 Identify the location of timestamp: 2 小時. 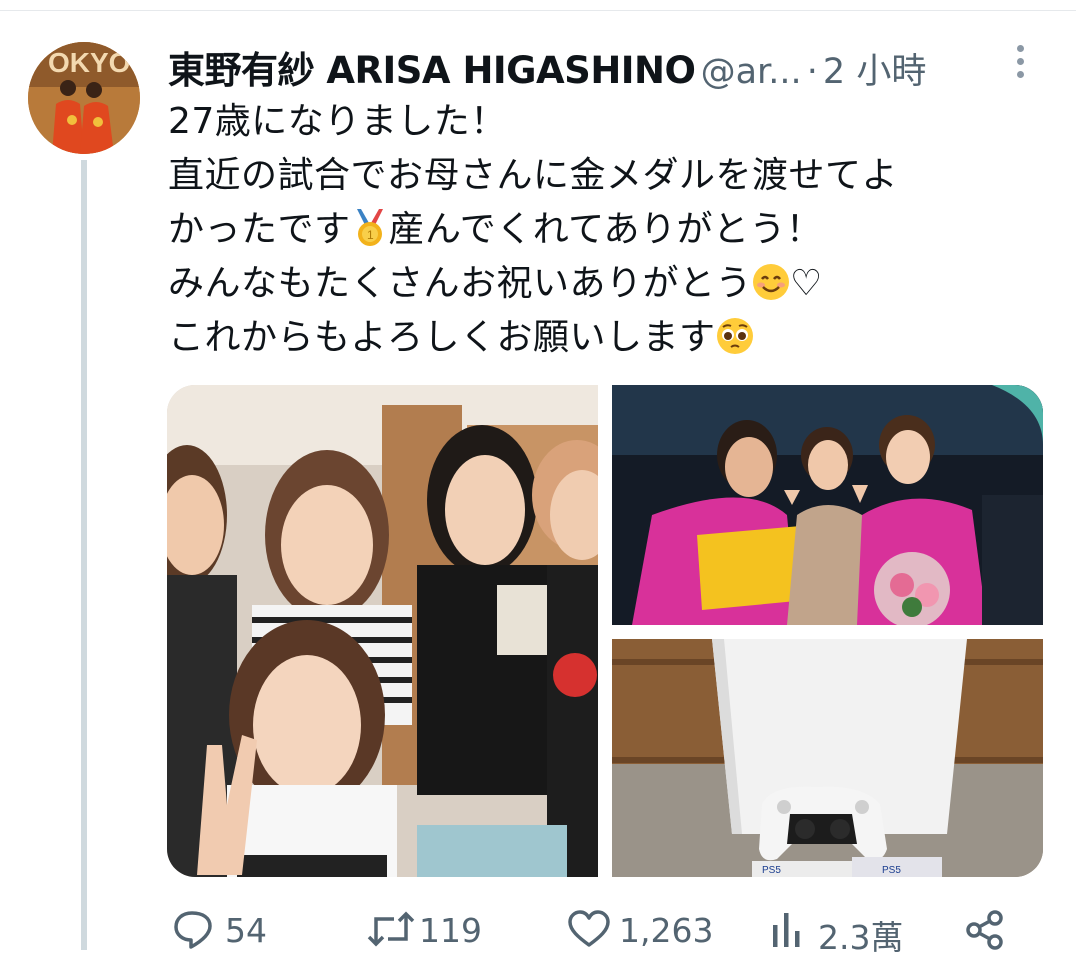
(874, 72).